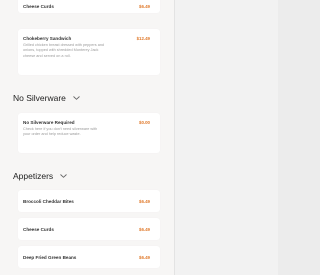 This screenshot has width=320, height=275. What do you see at coordinates (50, 257) in the screenshot?
I see `menu-item-name: Deep Fried Green Beans` at bounding box center [50, 257].